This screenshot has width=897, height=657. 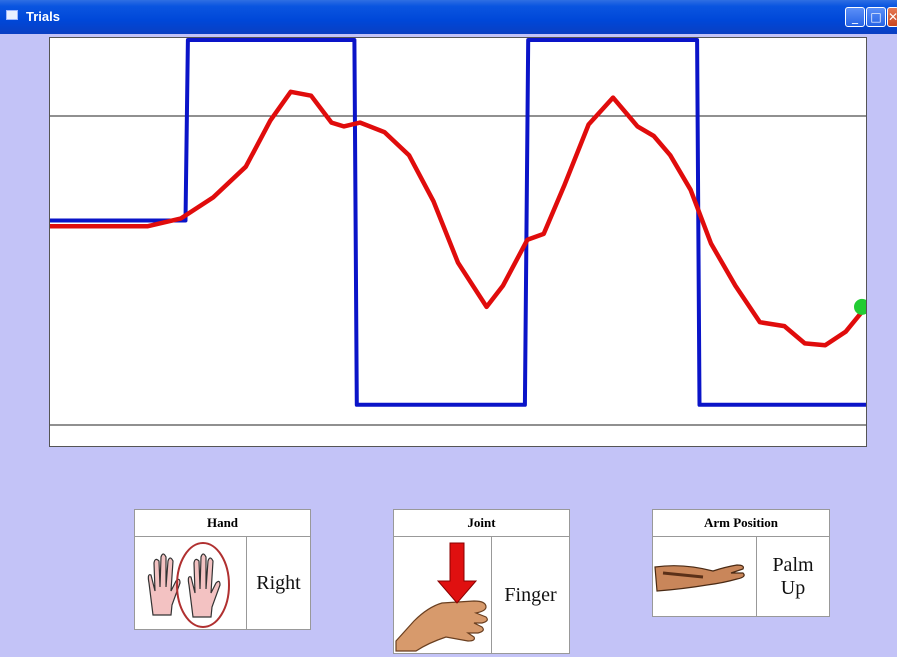 What do you see at coordinates (860, 306) in the screenshot?
I see `cursor-dot` at bounding box center [860, 306].